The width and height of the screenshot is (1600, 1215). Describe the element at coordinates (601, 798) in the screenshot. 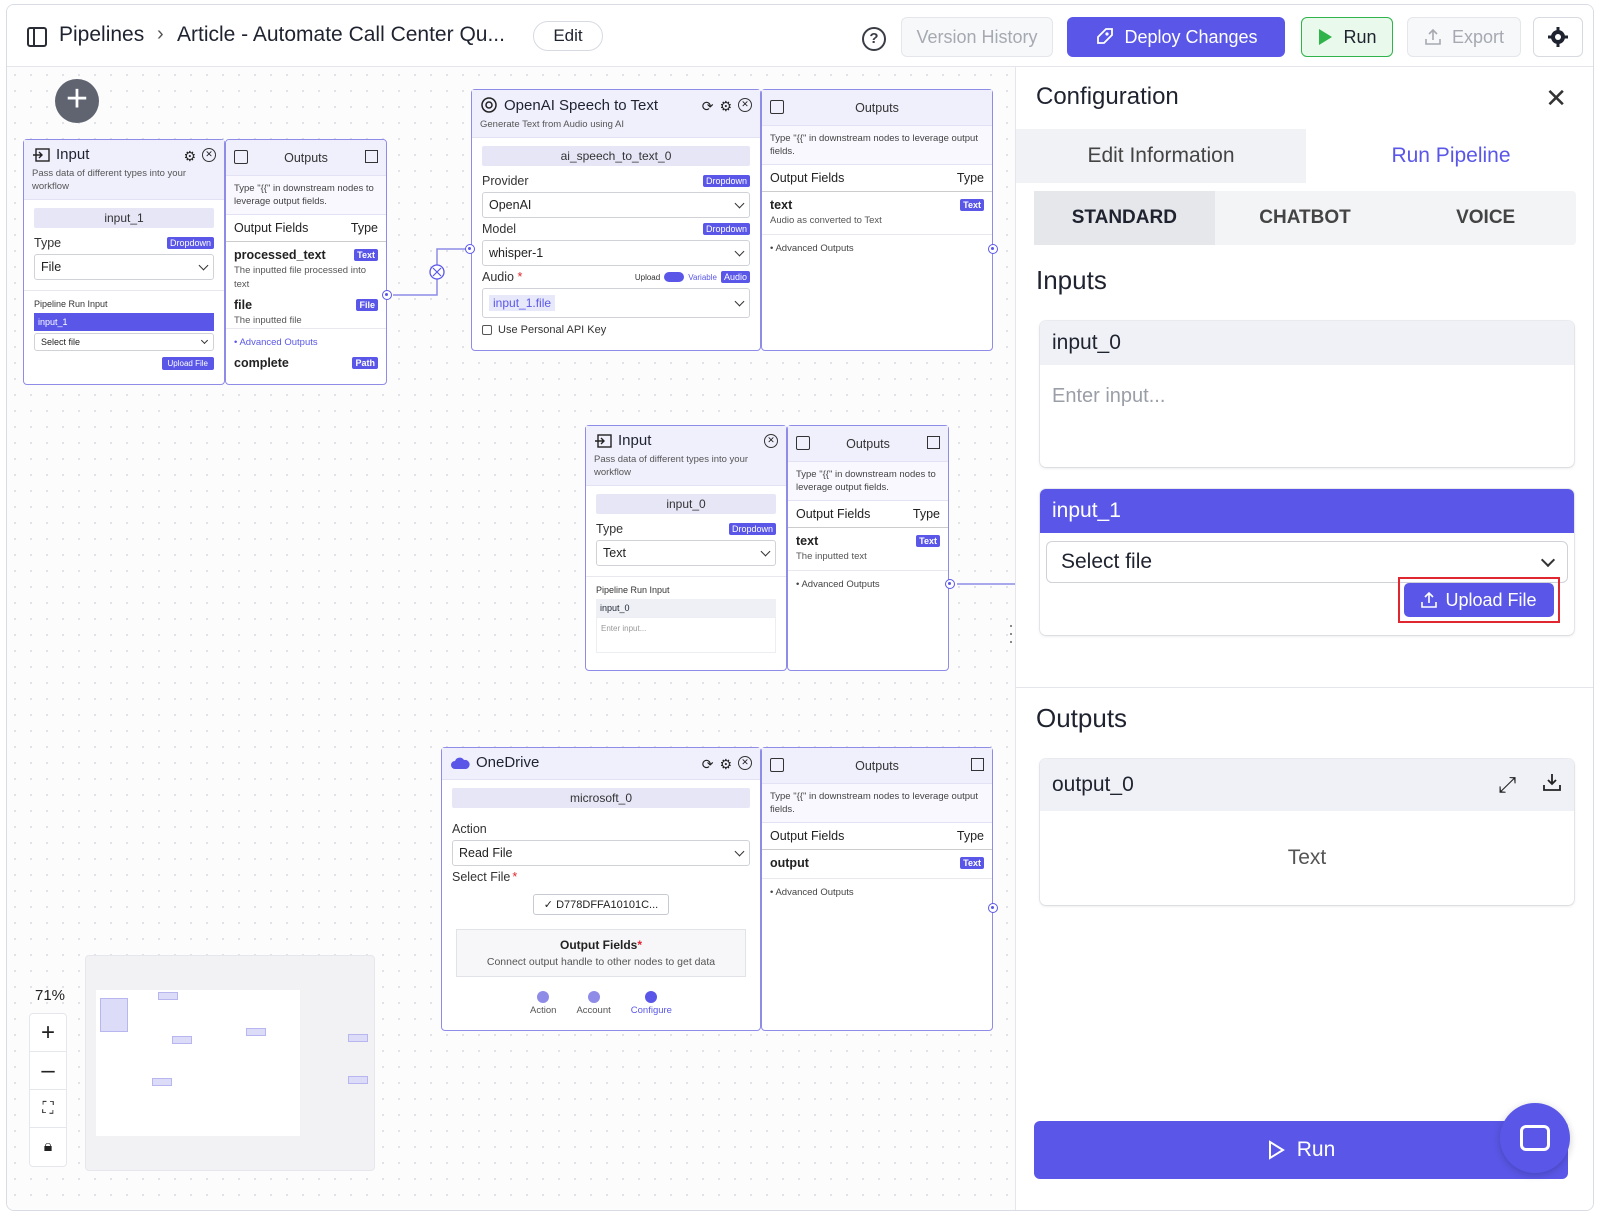

I see `node-id: microsoft_0` at that location.